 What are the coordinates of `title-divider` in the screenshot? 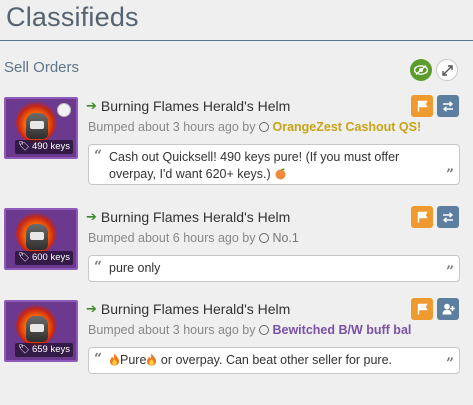 It's located at (236, 40).